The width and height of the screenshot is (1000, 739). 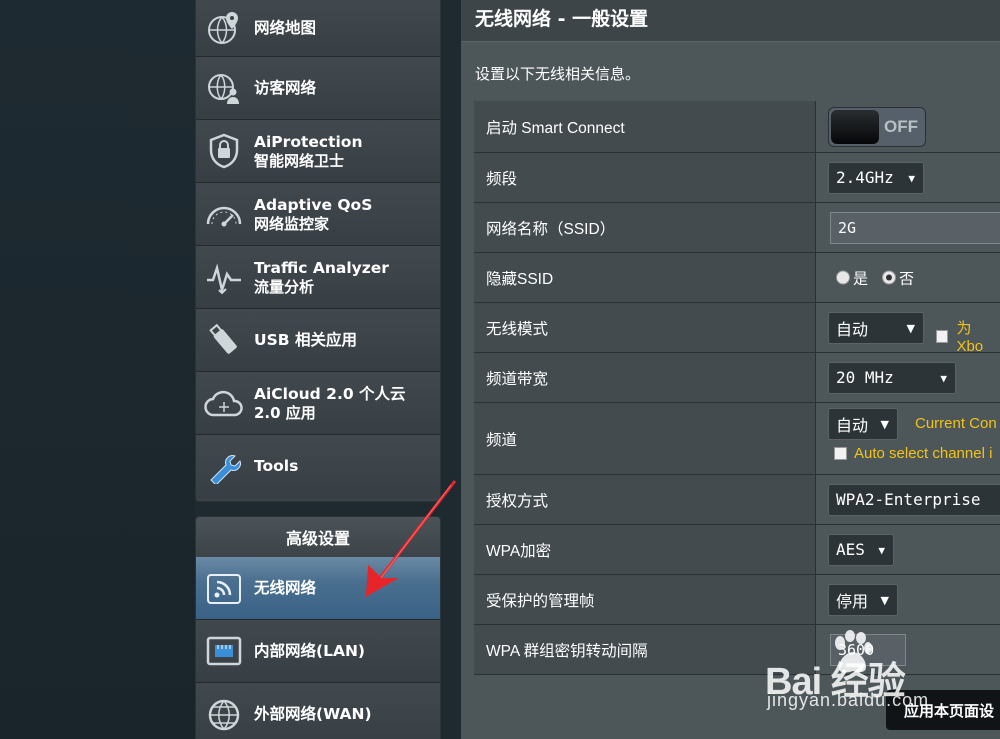 I want to click on page-title: 无线网络 - 一般设置, so click(x=562, y=19).